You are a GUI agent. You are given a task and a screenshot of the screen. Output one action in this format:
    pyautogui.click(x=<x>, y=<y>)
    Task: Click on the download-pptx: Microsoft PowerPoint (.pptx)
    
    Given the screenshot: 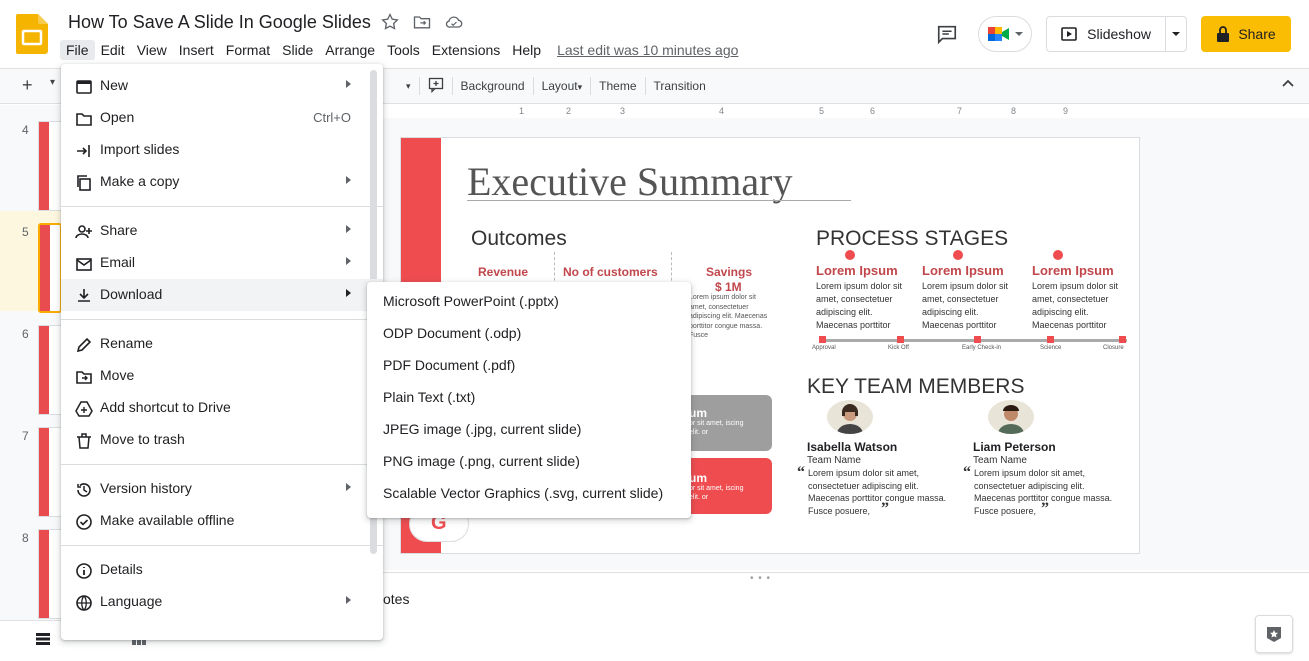 What is the action you would take?
    pyautogui.click(x=529, y=302)
    